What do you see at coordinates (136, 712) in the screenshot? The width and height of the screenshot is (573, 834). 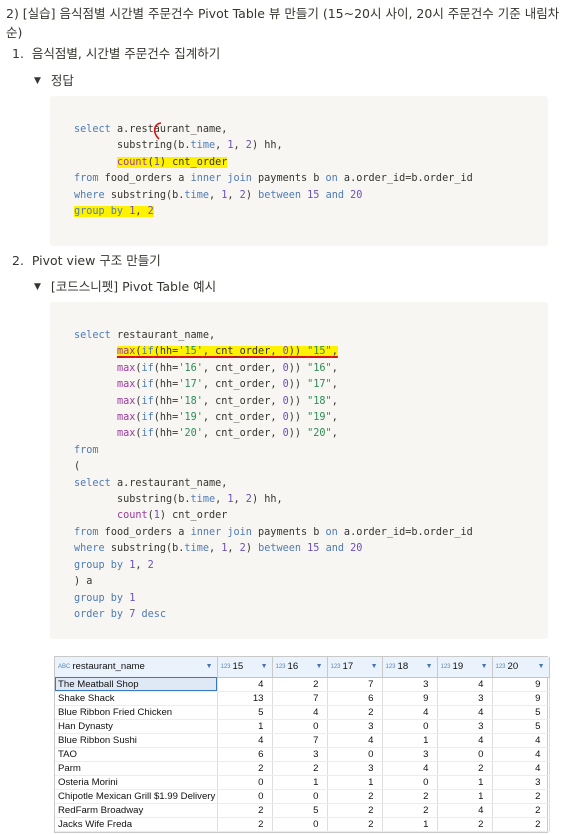 I see `cell-restaurant-name: Blue Ribbon Fried Chicken` at bounding box center [136, 712].